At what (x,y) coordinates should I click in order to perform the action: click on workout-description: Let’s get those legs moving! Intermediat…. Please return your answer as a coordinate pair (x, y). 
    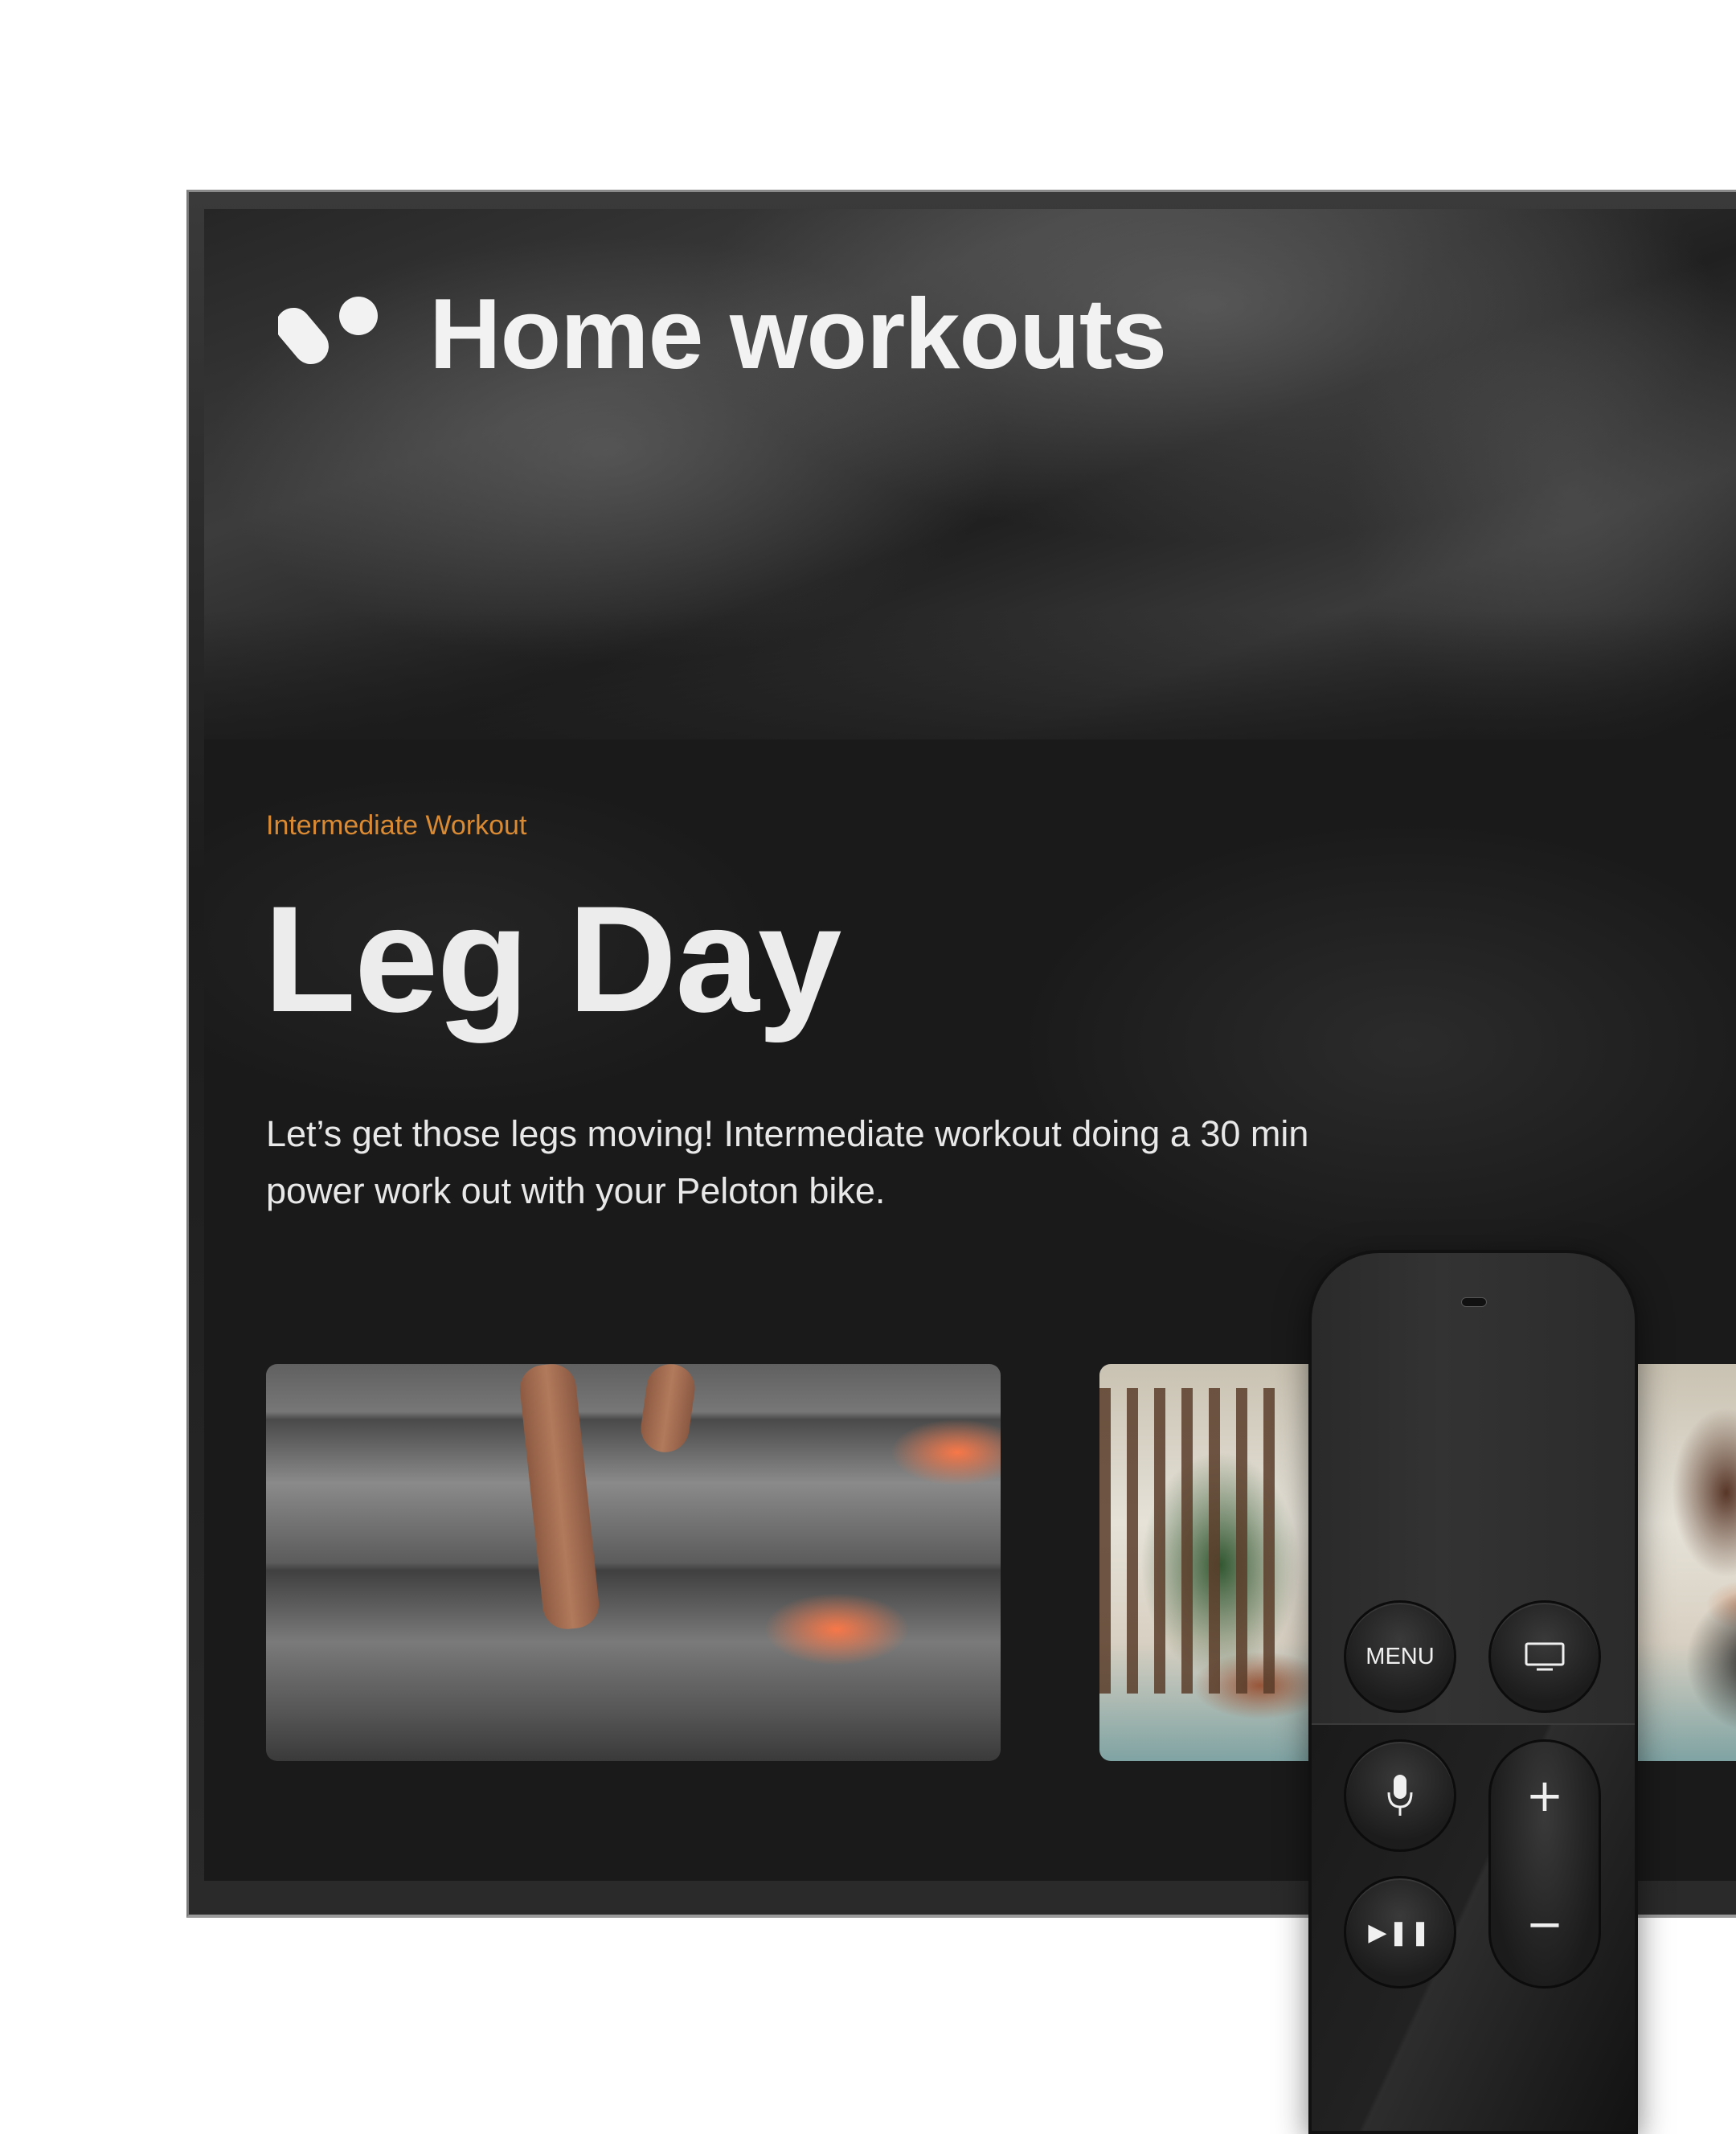
    Looking at the image, I should click on (787, 1162).